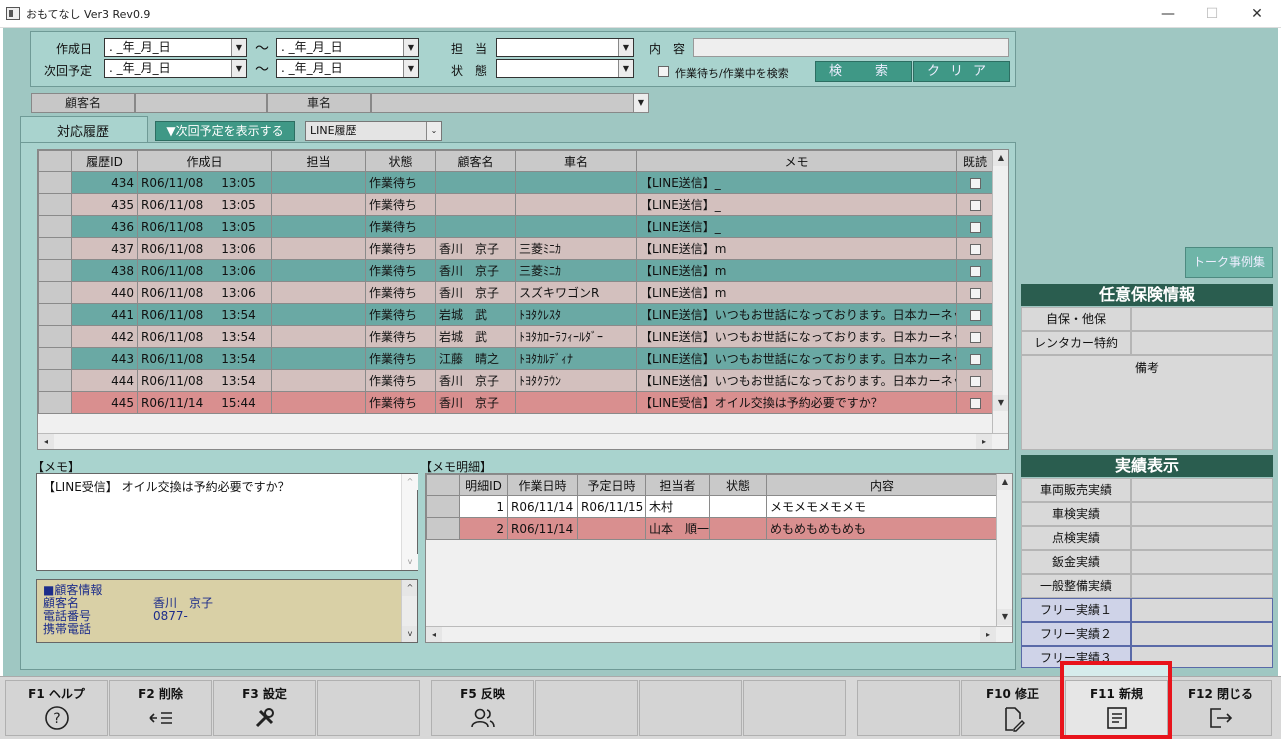 This screenshot has width=1281, height=739. What do you see at coordinates (565, 68) in the screenshot?
I see `status-select: ▼` at bounding box center [565, 68].